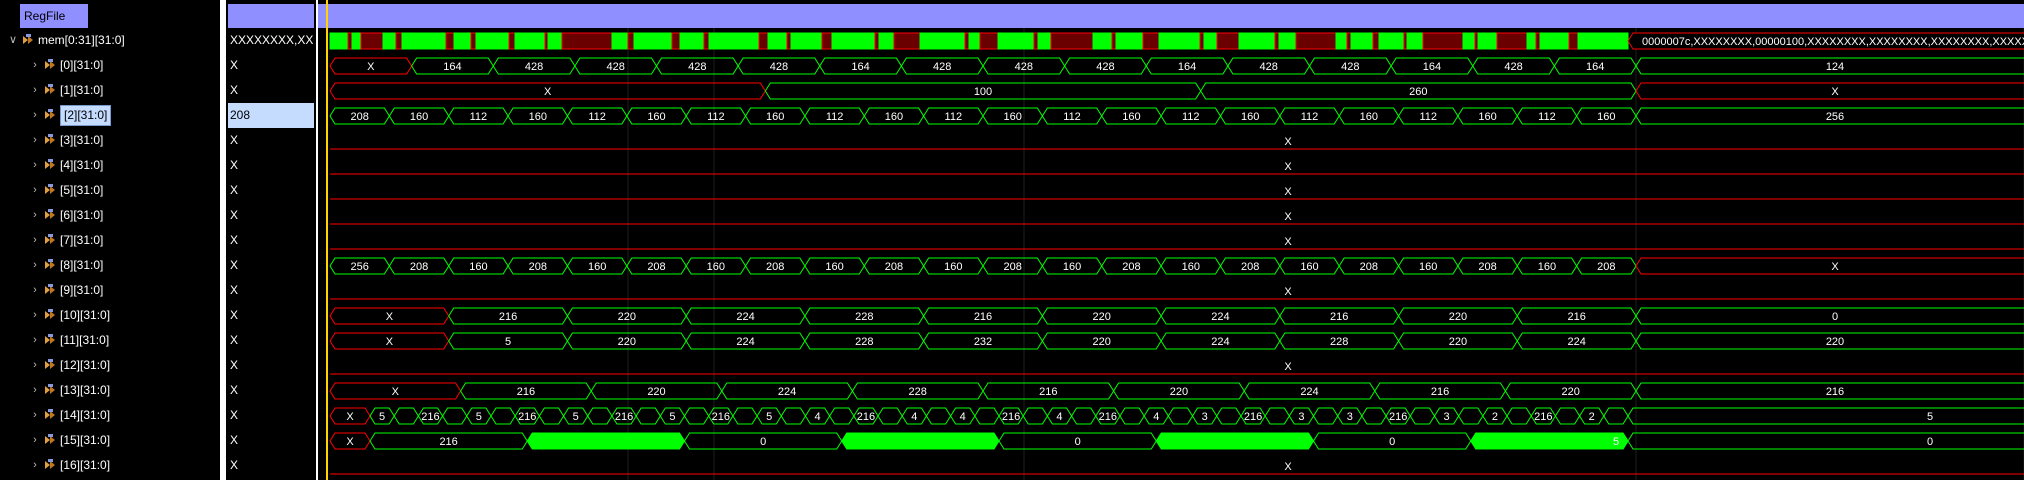 The width and height of the screenshot is (2024, 480). I want to click on signal-row-5: › [4][31:0], so click(110, 165).